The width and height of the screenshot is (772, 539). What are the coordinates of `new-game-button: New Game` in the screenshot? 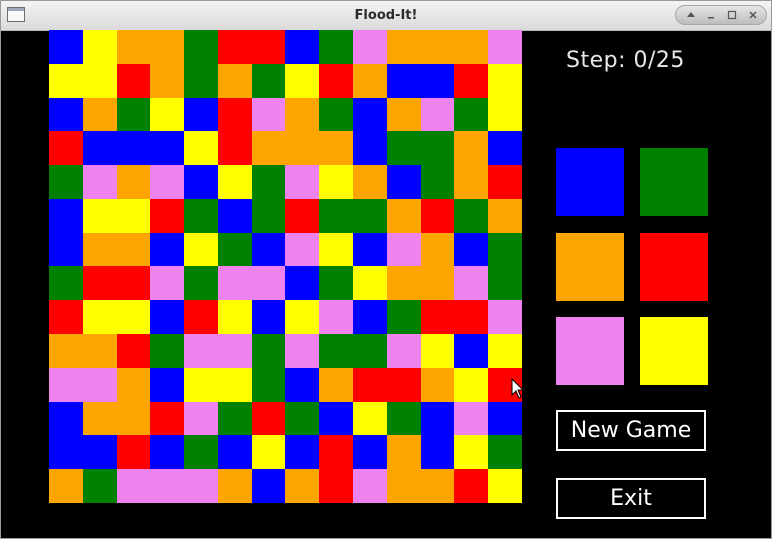 It's located at (631, 430).